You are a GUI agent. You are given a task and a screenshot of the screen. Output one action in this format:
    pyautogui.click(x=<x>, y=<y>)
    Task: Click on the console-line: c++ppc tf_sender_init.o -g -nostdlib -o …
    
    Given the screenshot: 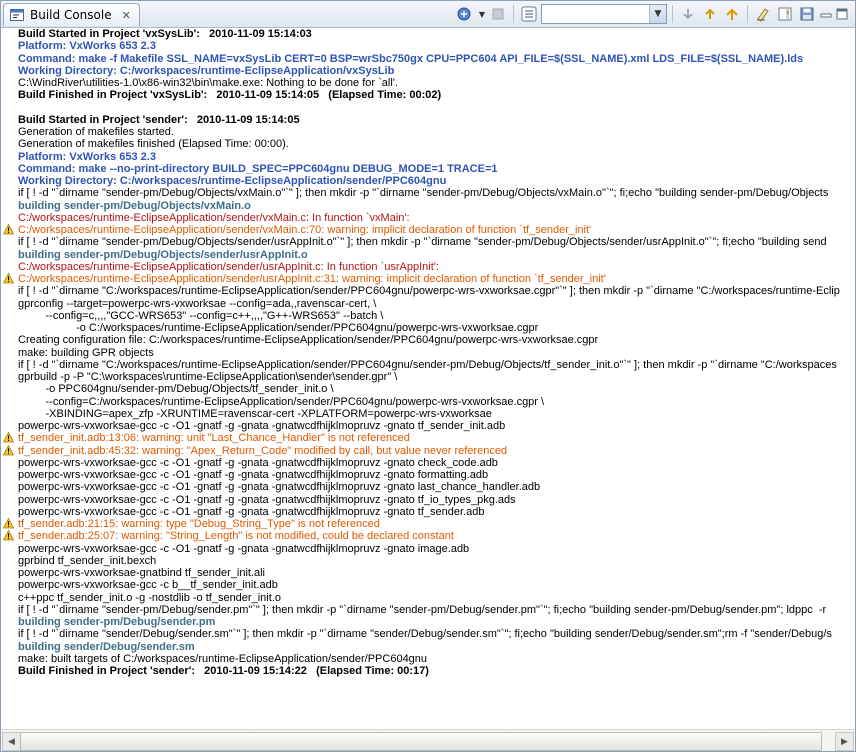 What is the action you would take?
    pyautogui.click(x=436, y=598)
    